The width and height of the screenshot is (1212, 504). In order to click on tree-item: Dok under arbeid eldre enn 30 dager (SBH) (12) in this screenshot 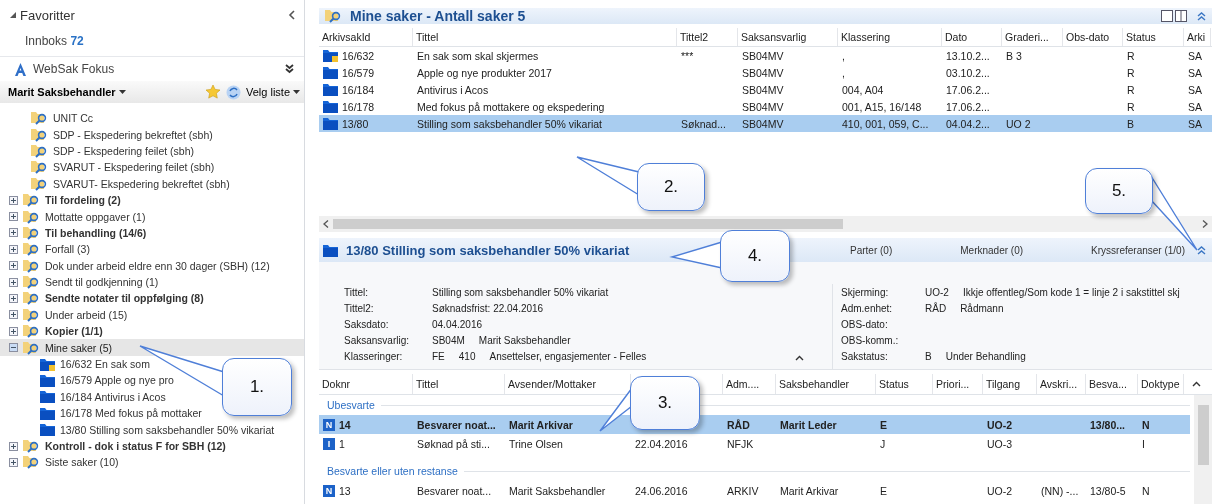, I will do `click(152, 265)`.